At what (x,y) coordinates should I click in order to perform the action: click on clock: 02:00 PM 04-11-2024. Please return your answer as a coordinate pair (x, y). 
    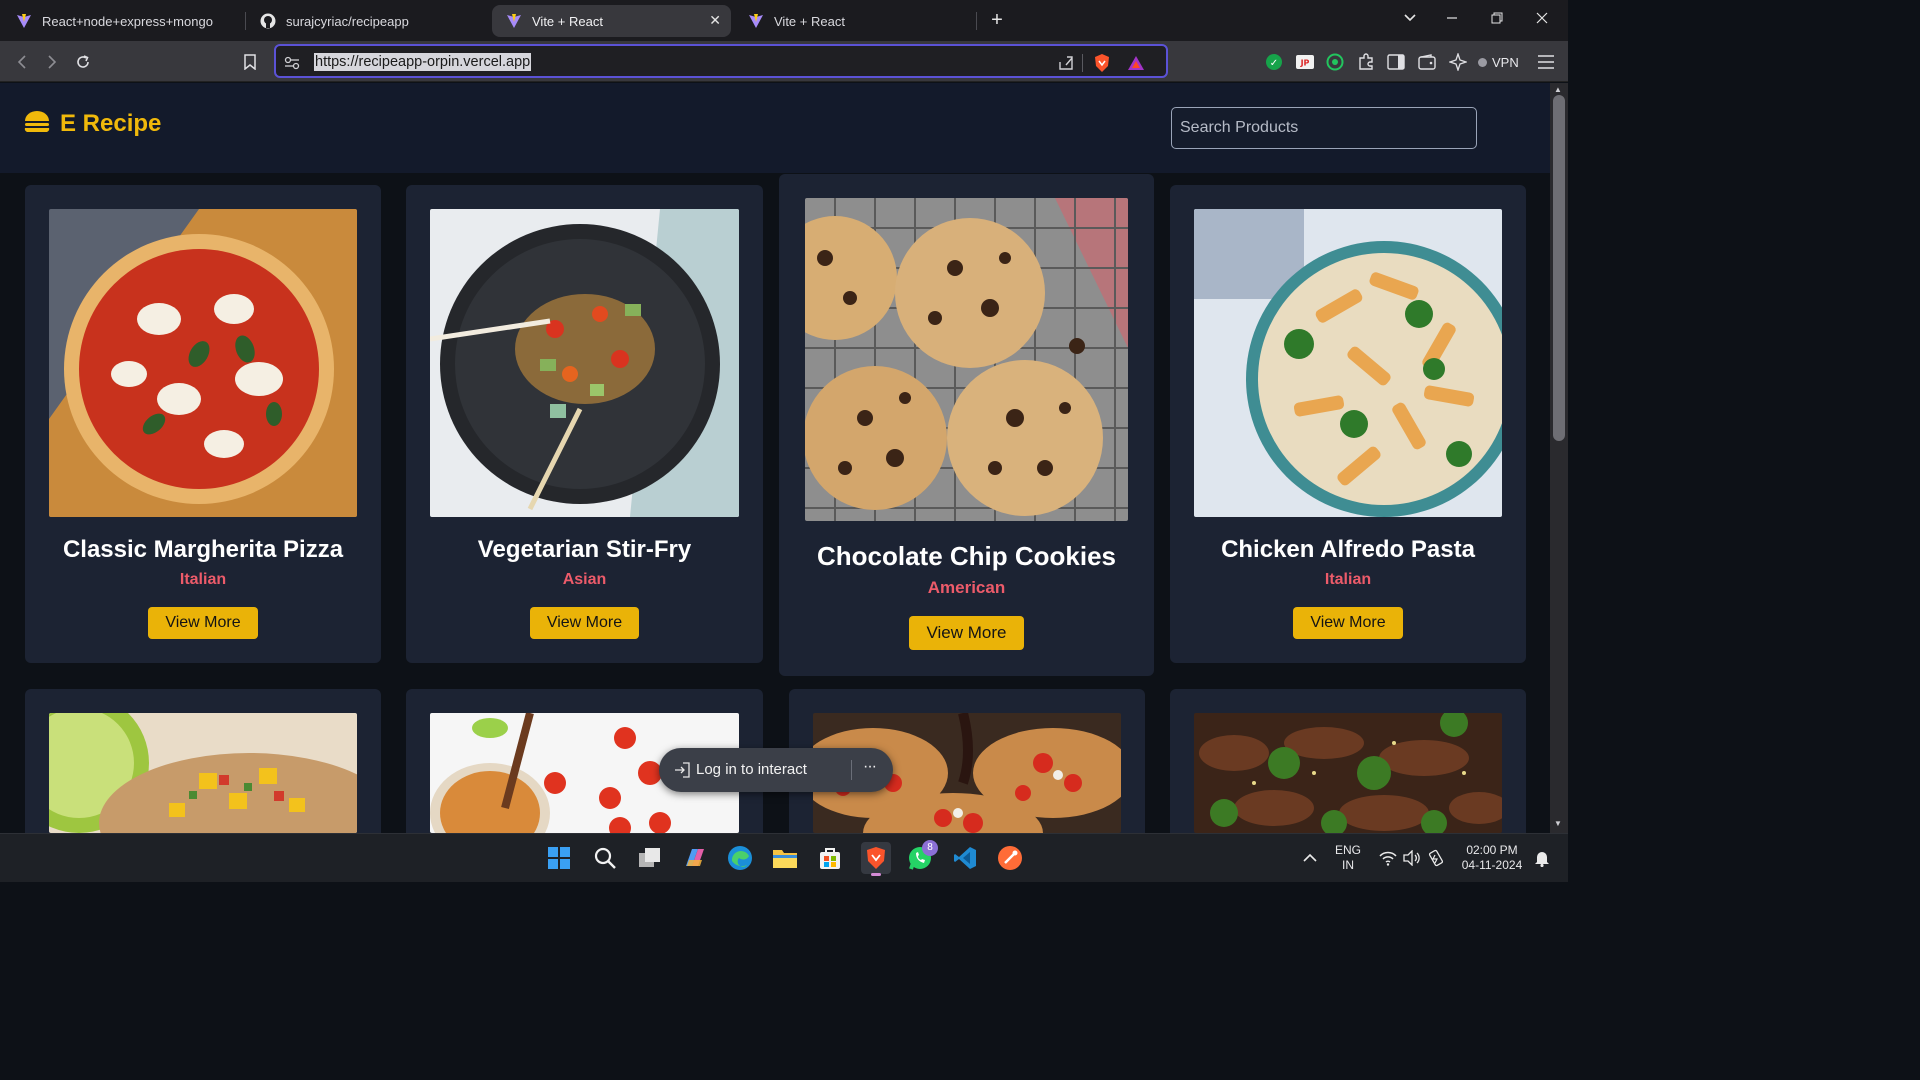
    Looking at the image, I should click on (1492, 858).